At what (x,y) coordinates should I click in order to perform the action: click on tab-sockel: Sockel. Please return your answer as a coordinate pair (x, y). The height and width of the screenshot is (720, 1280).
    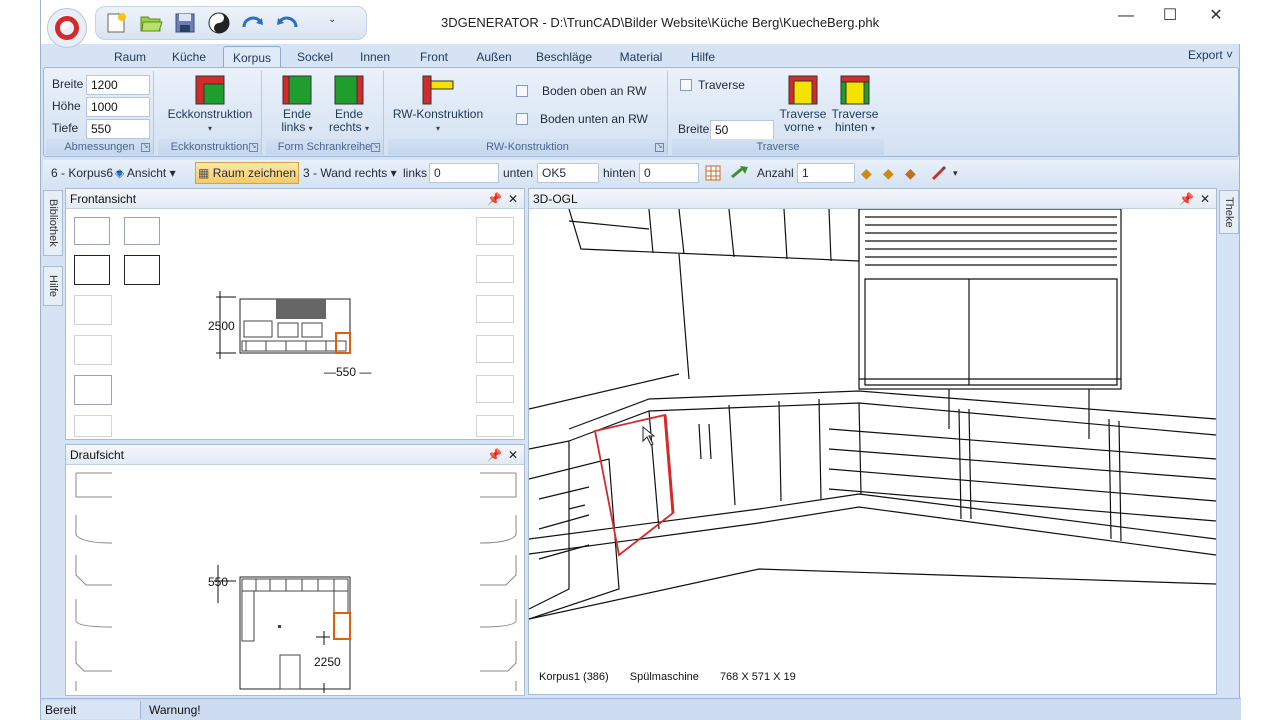
    Looking at the image, I should click on (315, 57).